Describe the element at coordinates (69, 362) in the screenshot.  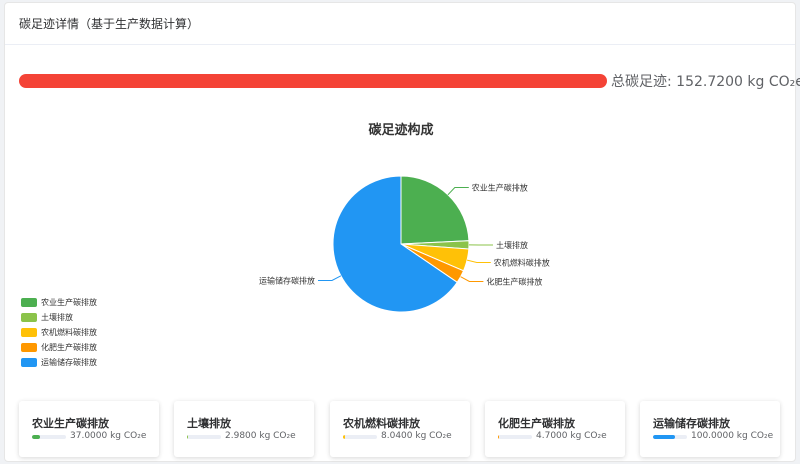
I see `legend-label: 运输储存碳排放` at that location.